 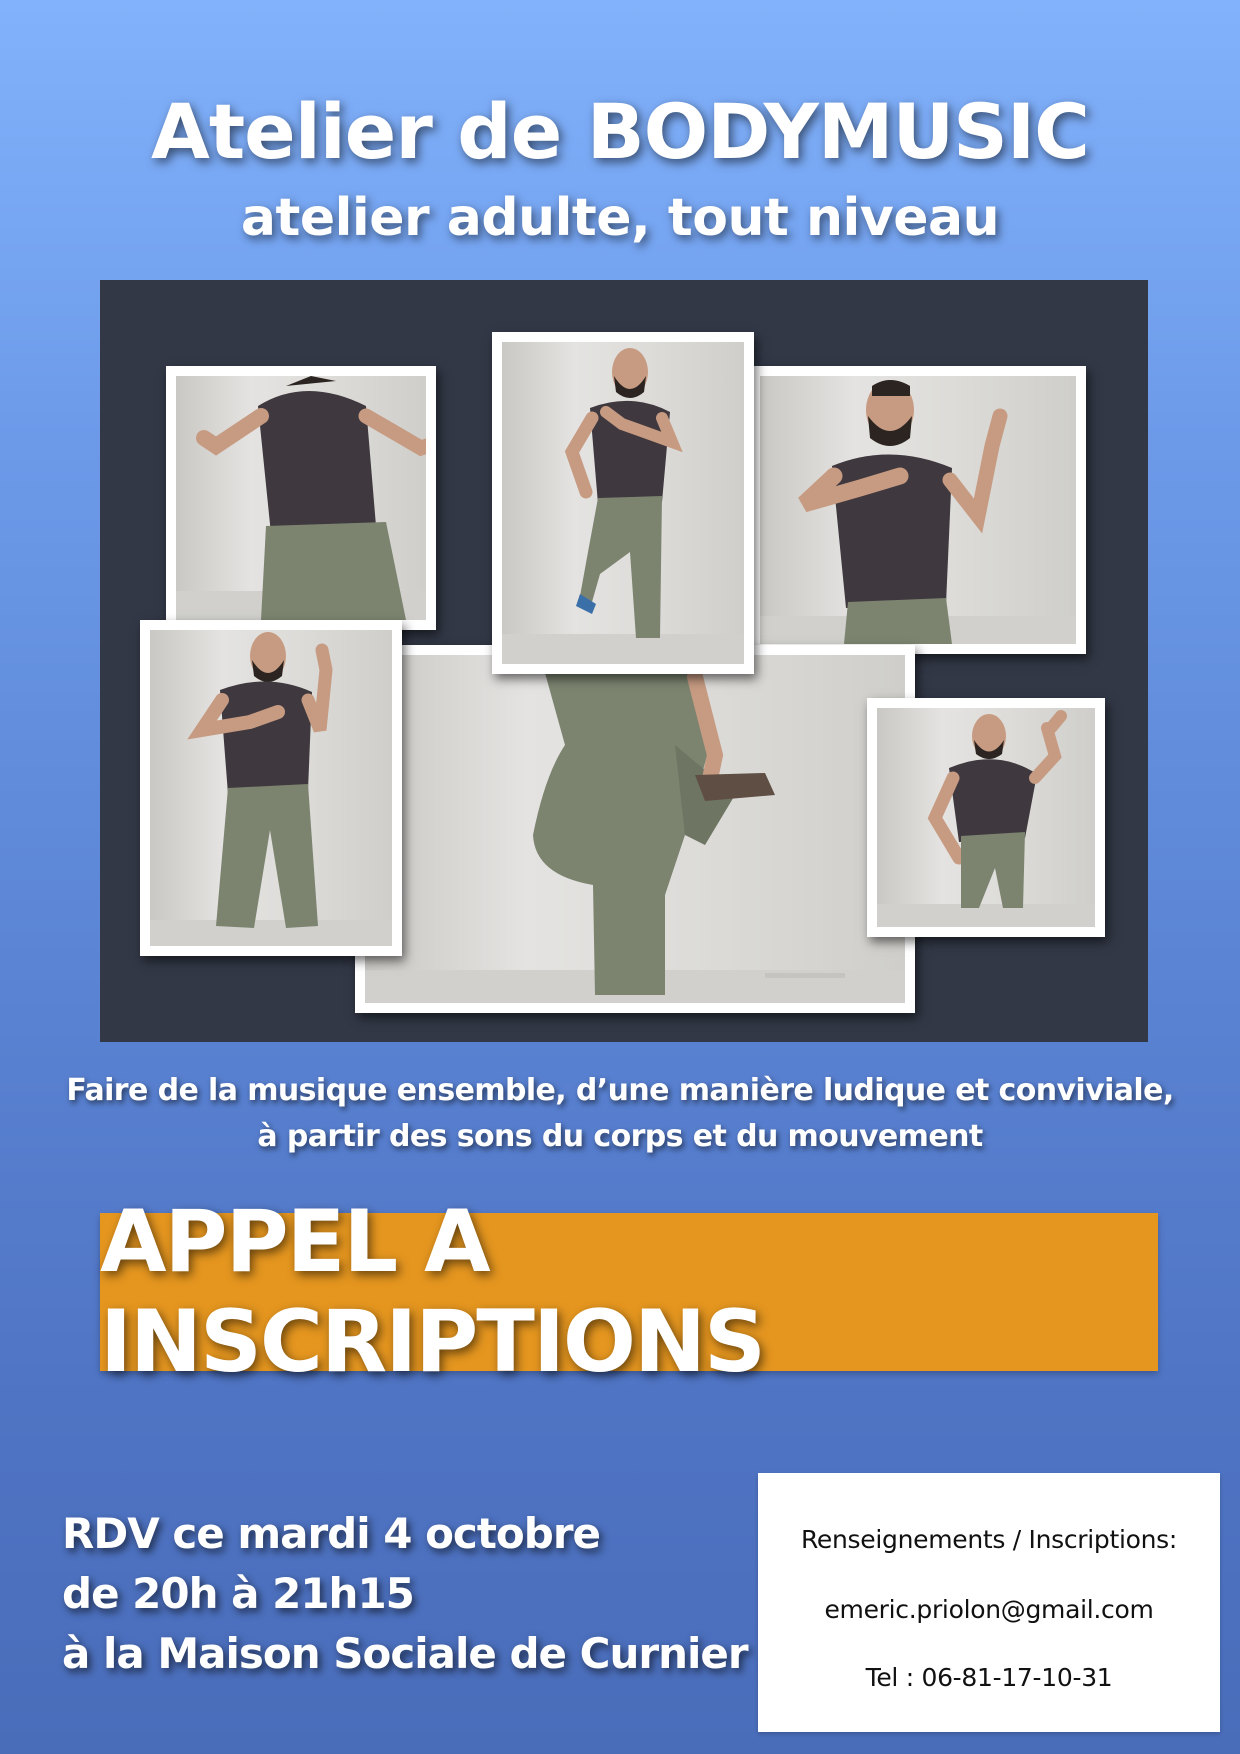 I want to click on poster-subtitle: atelier adulte, tout niveau, so click(x=620, y=218).